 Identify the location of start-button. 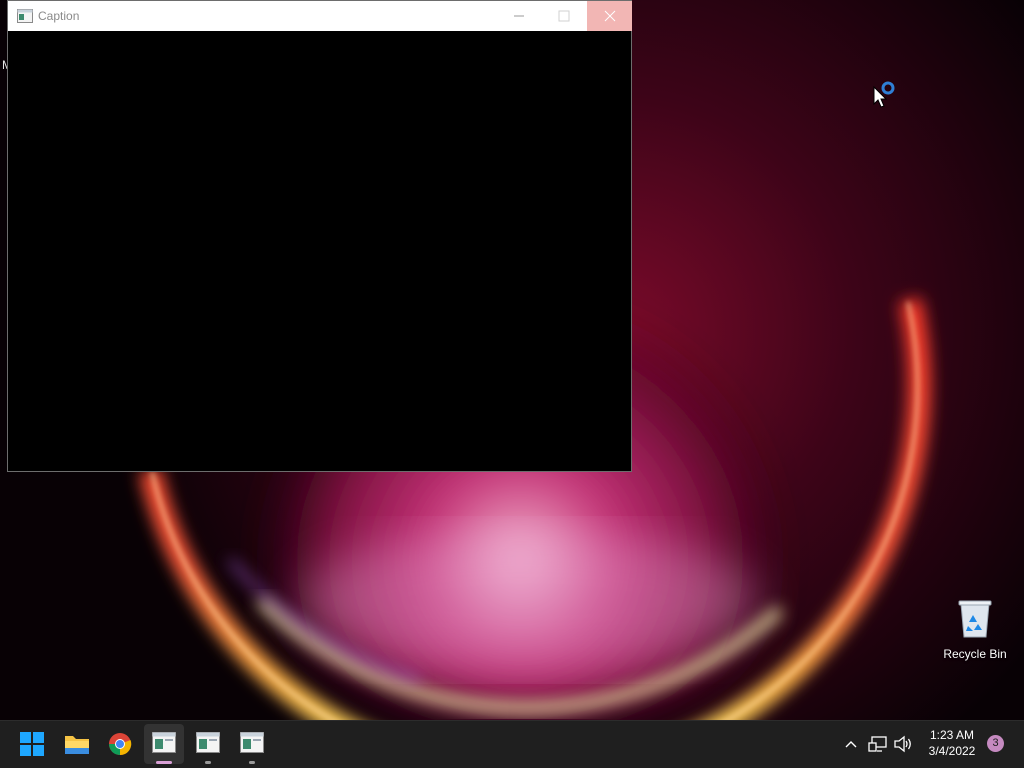
(32, 744).